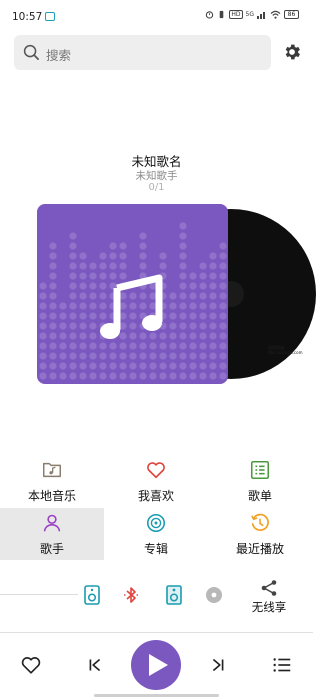  I want to click on menu-label: 歌手, so click(51, 549).